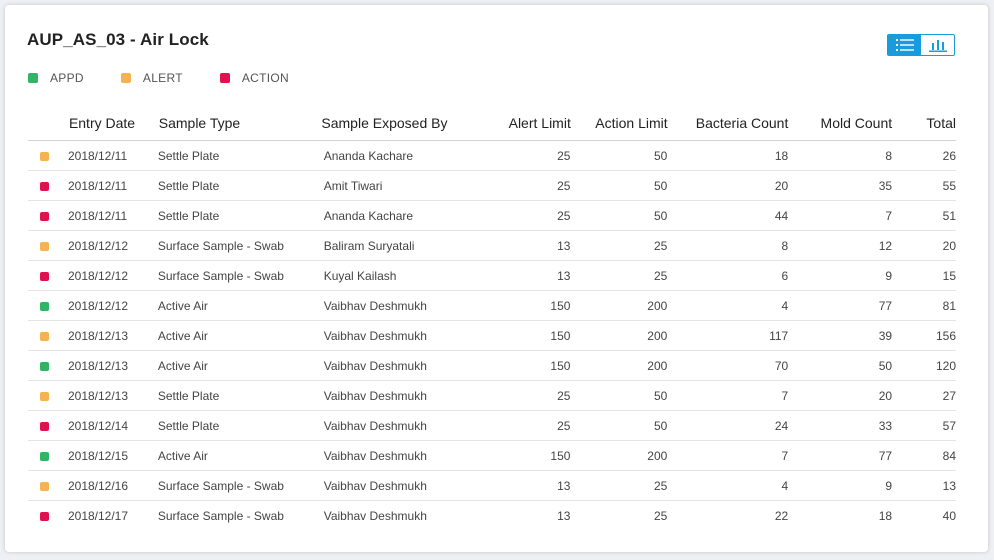 The image size is (994, 560). I want to click on cell-mold-count: 77, so click(885, 455).